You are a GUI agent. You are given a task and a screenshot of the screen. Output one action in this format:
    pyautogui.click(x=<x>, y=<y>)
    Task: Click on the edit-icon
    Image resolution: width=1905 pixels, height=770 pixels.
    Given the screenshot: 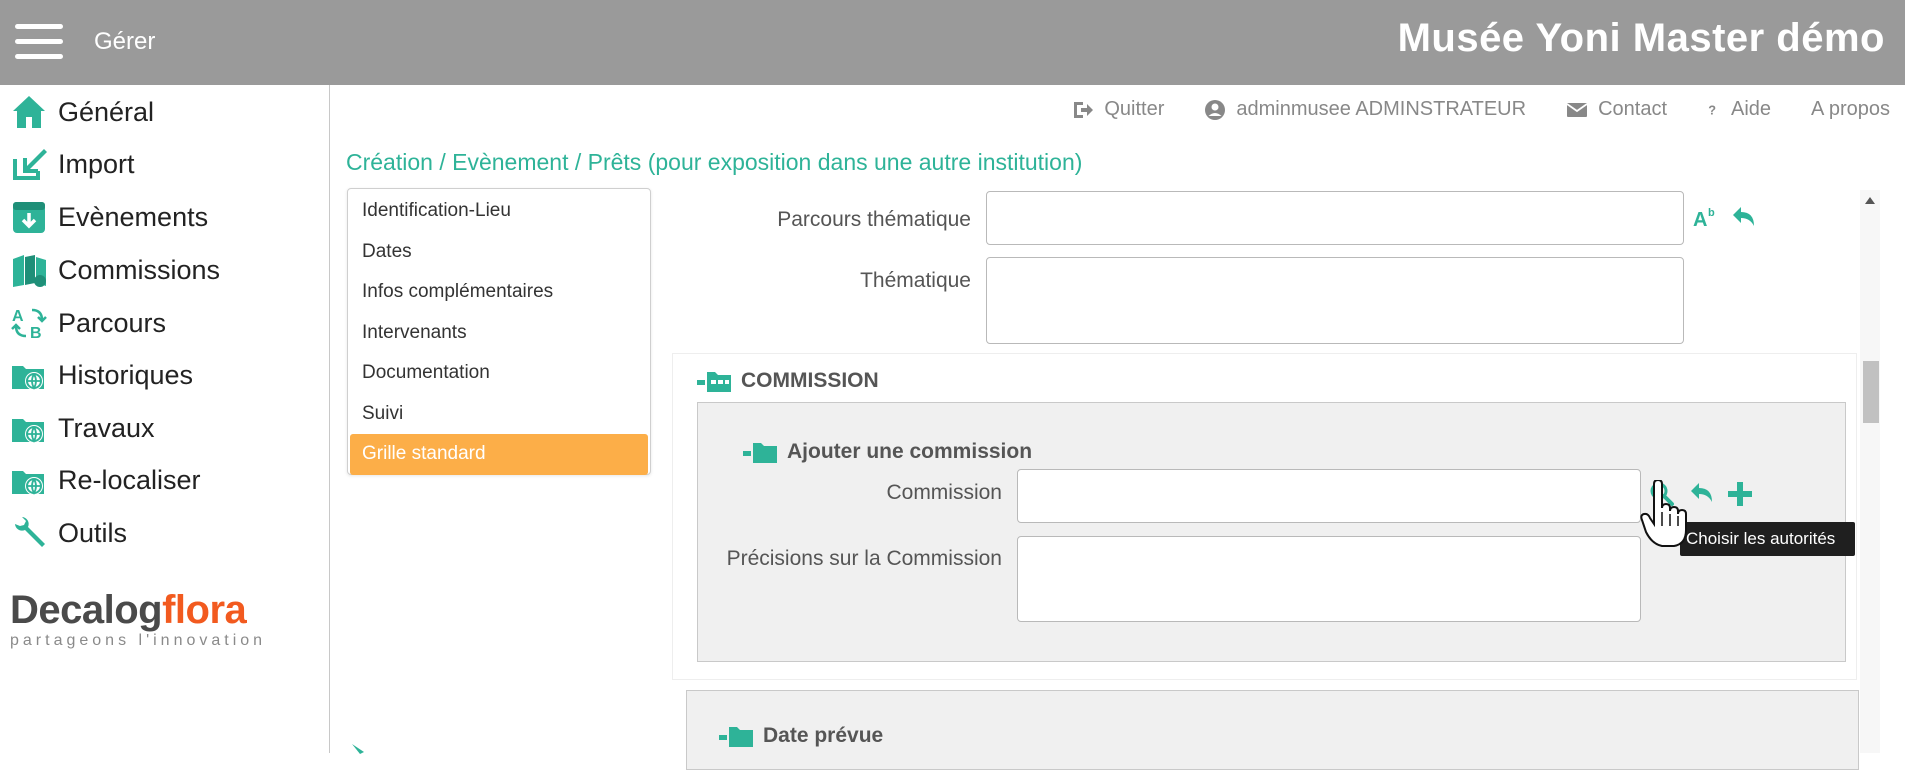 What is the action you would take?
    pyautogui.click(x=360, y=749)
    